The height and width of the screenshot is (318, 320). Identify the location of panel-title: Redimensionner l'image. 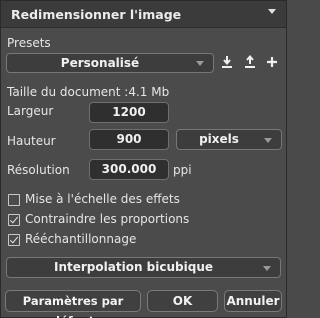
(96, 14).